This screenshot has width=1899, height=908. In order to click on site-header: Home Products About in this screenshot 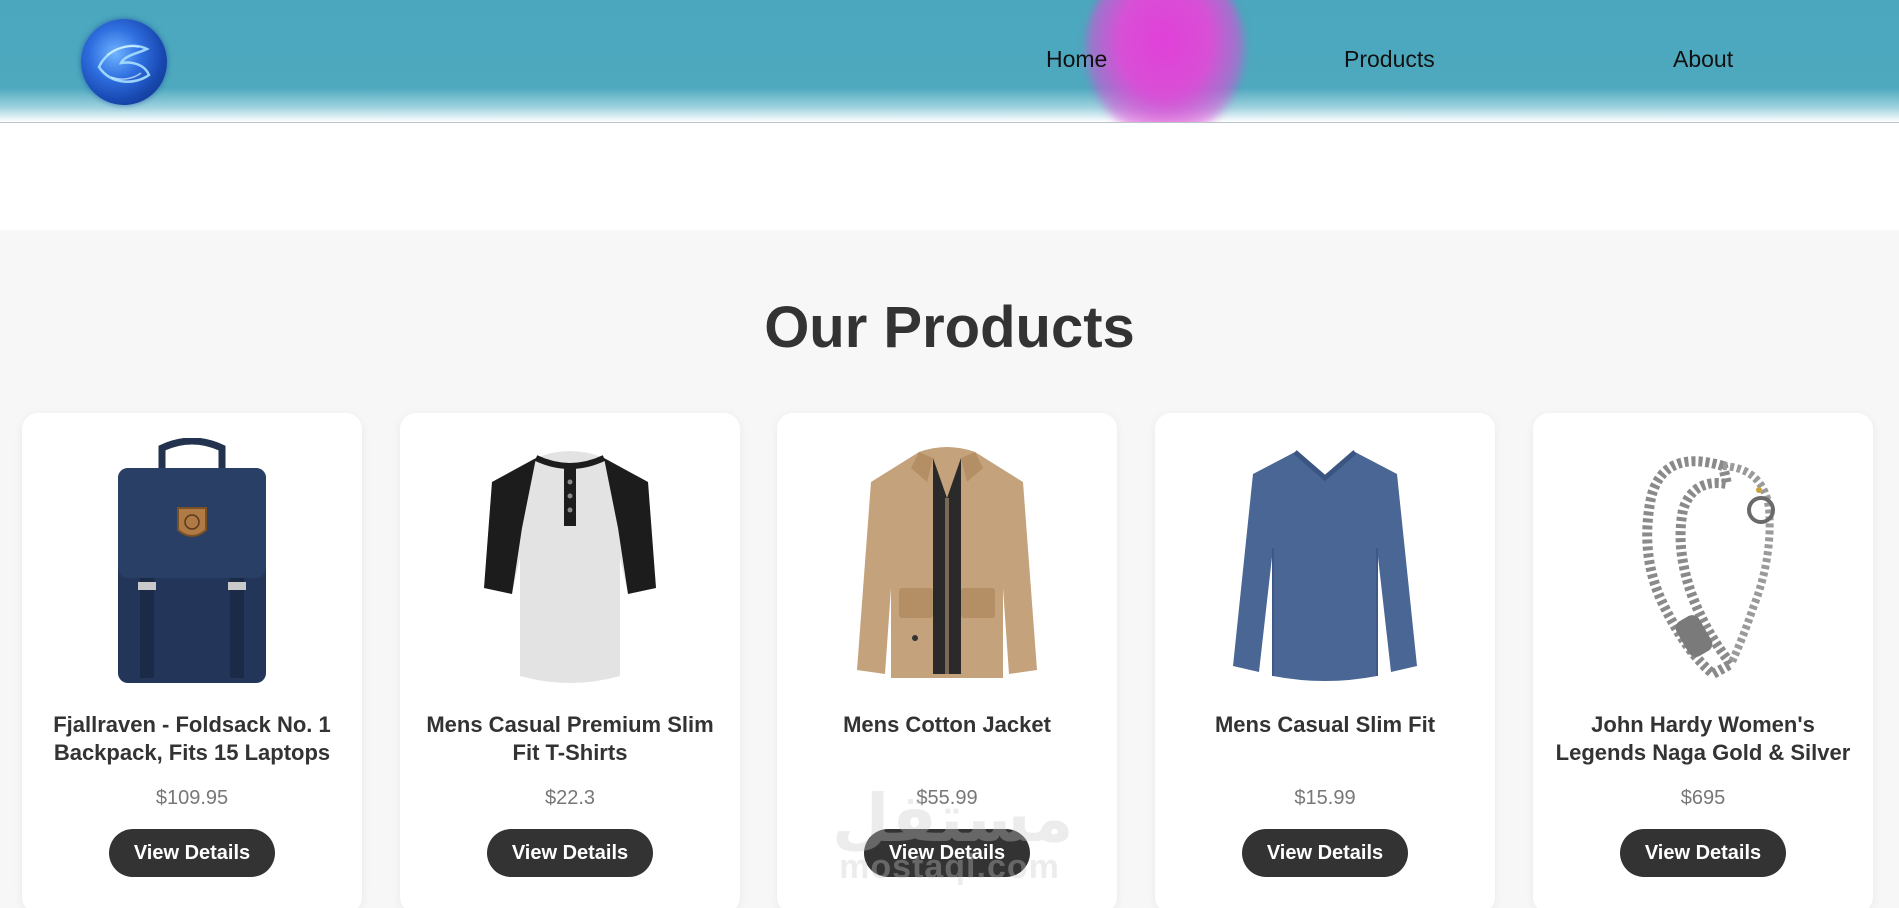, I will do `click(949, 61)`.